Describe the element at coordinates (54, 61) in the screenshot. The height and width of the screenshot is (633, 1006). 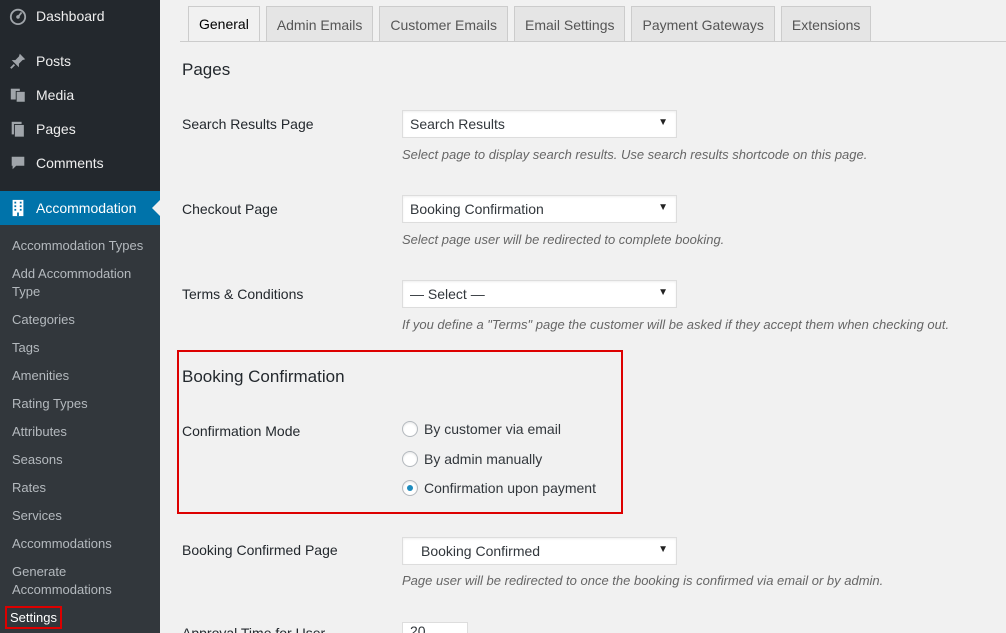
I see `menu-label: Posts` at that location.